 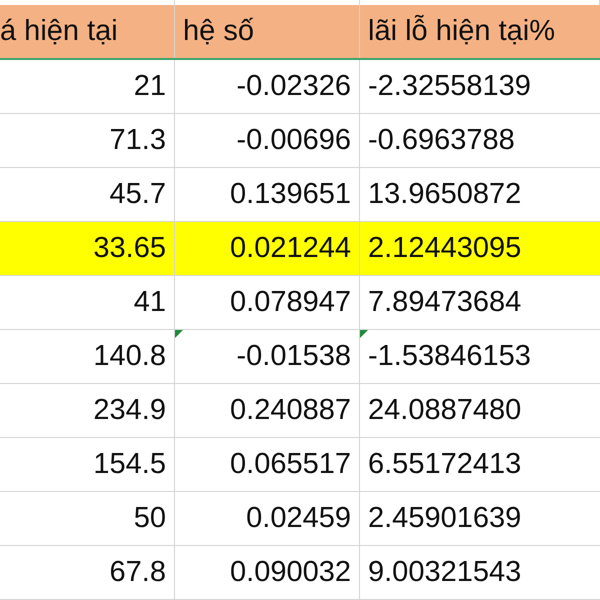 What do you see at coordinates (444, 248) in the screenshot?
I see `table-cell-text: 2.12443095` at bounding box center [444, 248].